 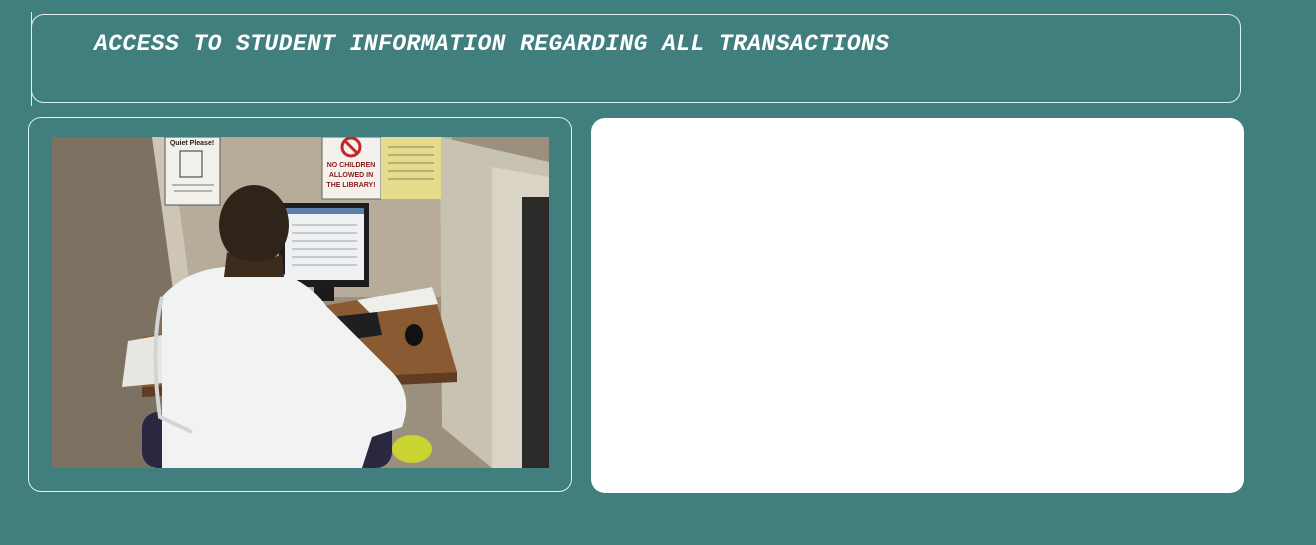 I want to click on yellow-notice, so click(x=411, y=168).